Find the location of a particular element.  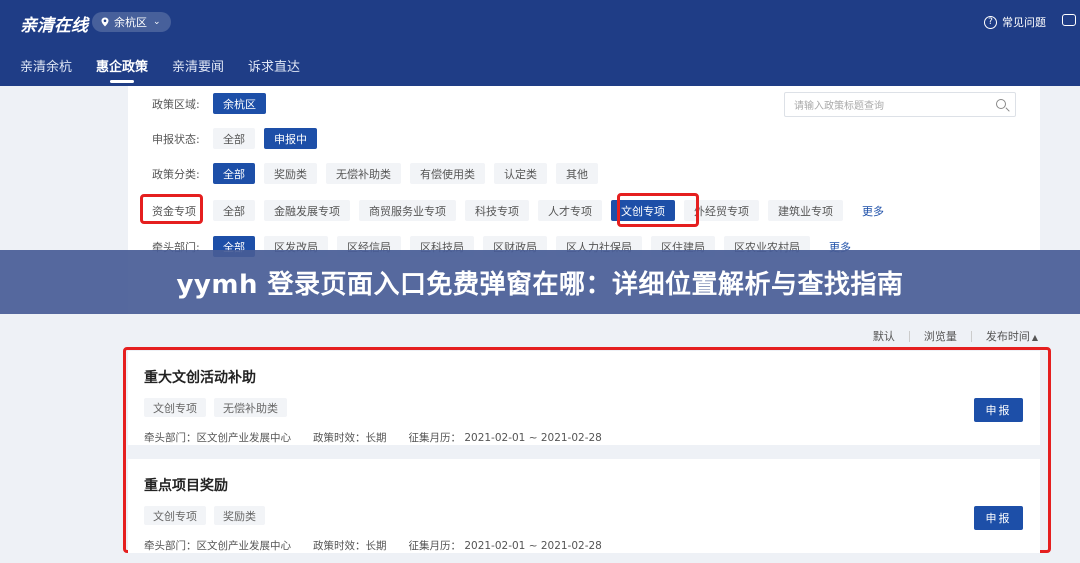

filter-row-region: 政策区域: 余杭区 is located at coordinates (197, 103).